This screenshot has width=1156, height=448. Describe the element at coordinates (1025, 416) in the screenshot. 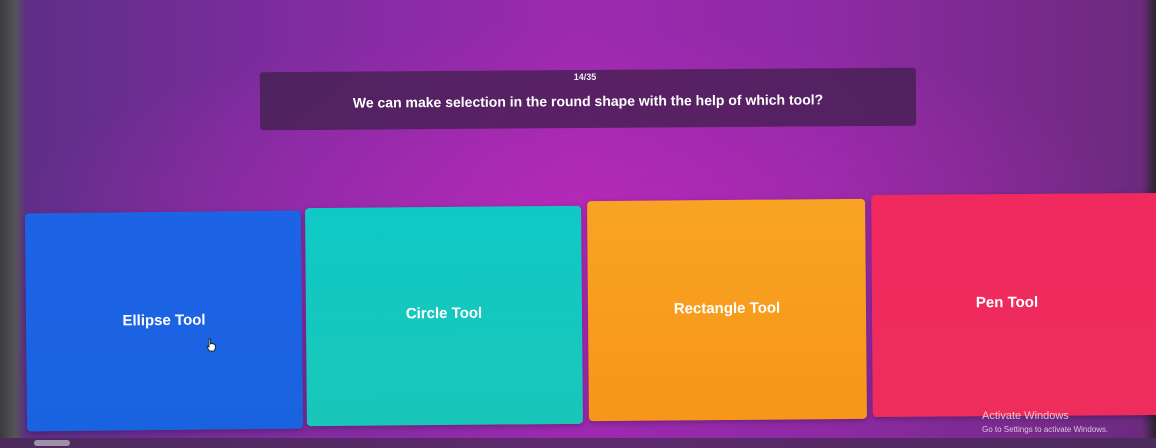

I see `activate-windows-title: Activate Windows` at that location.